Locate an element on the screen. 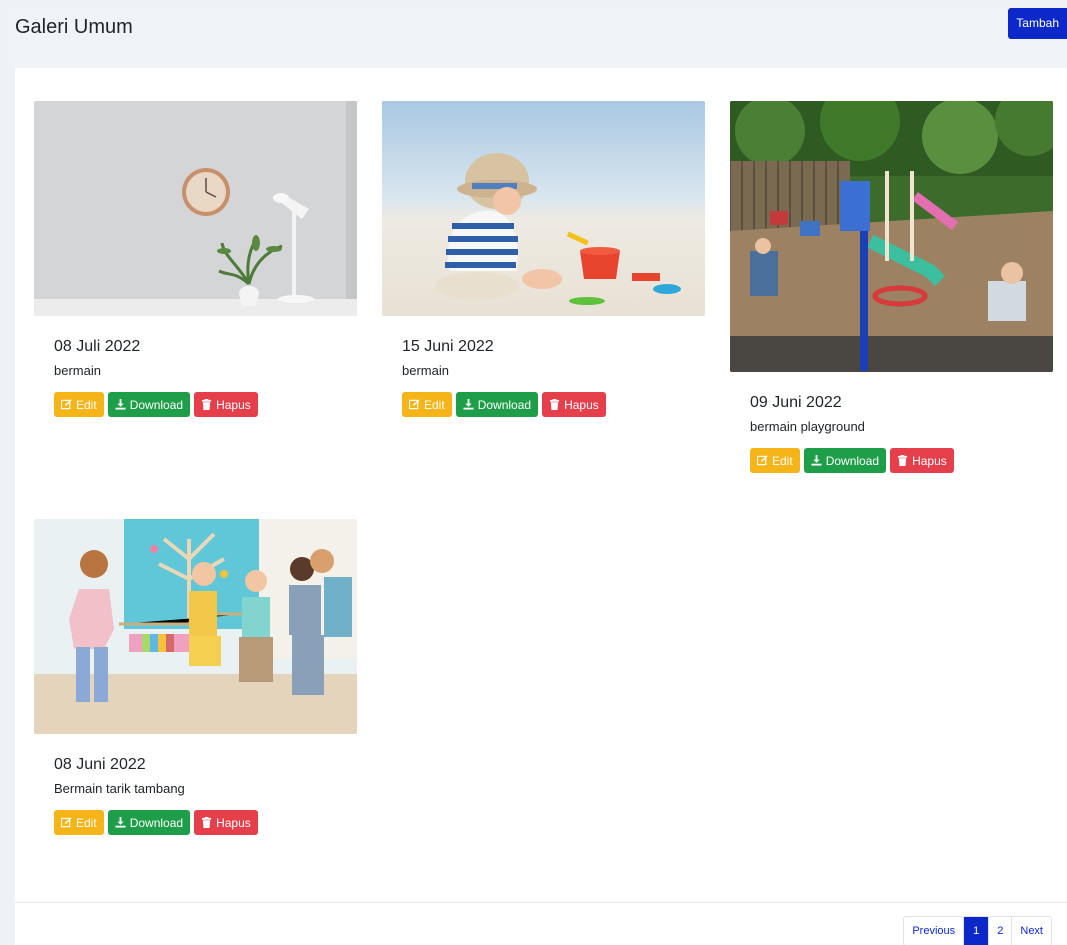 This screenshot has height=945, width=1067. card-date: 09 Juni 2022 is located at coordinates (796, 402).